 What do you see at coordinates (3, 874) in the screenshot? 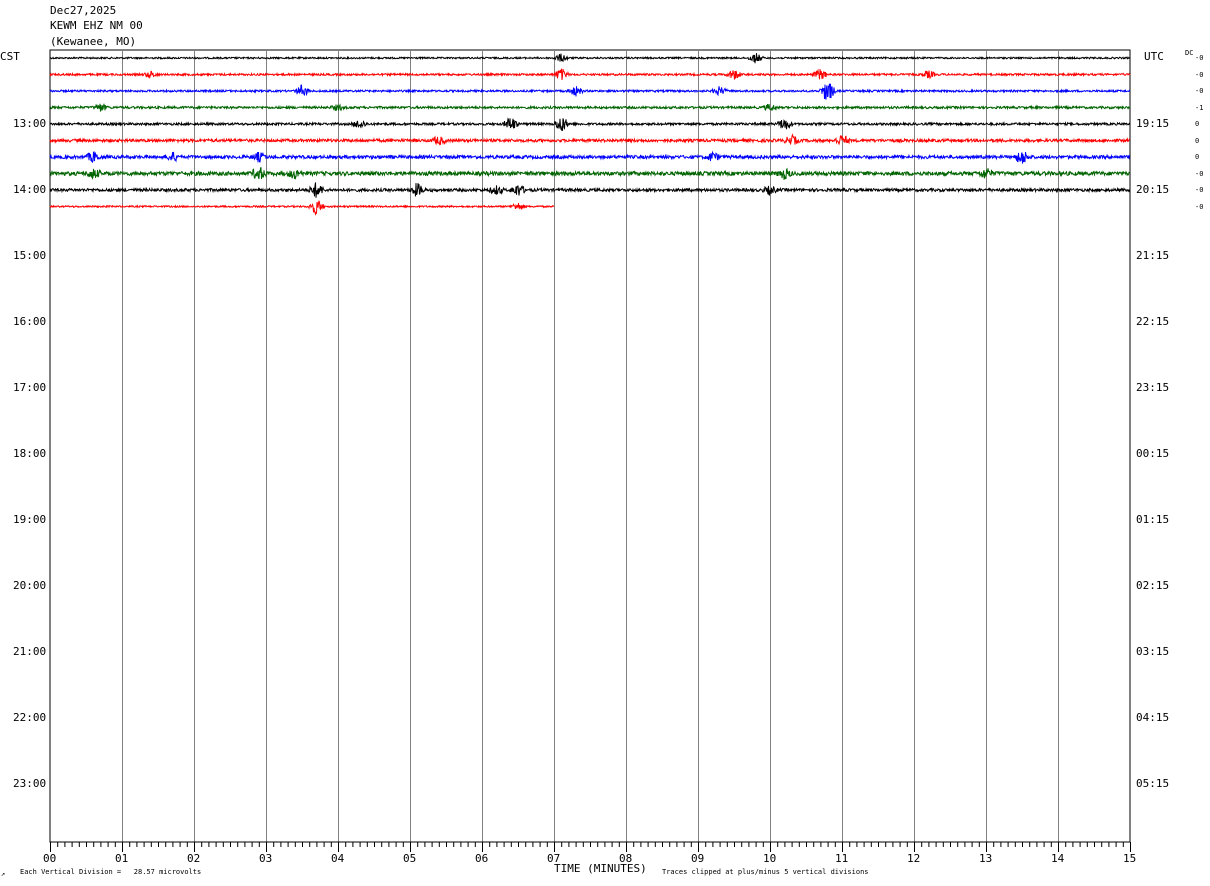
I see `corner-mark-icon: ↗` at bounding box center [3, 874].